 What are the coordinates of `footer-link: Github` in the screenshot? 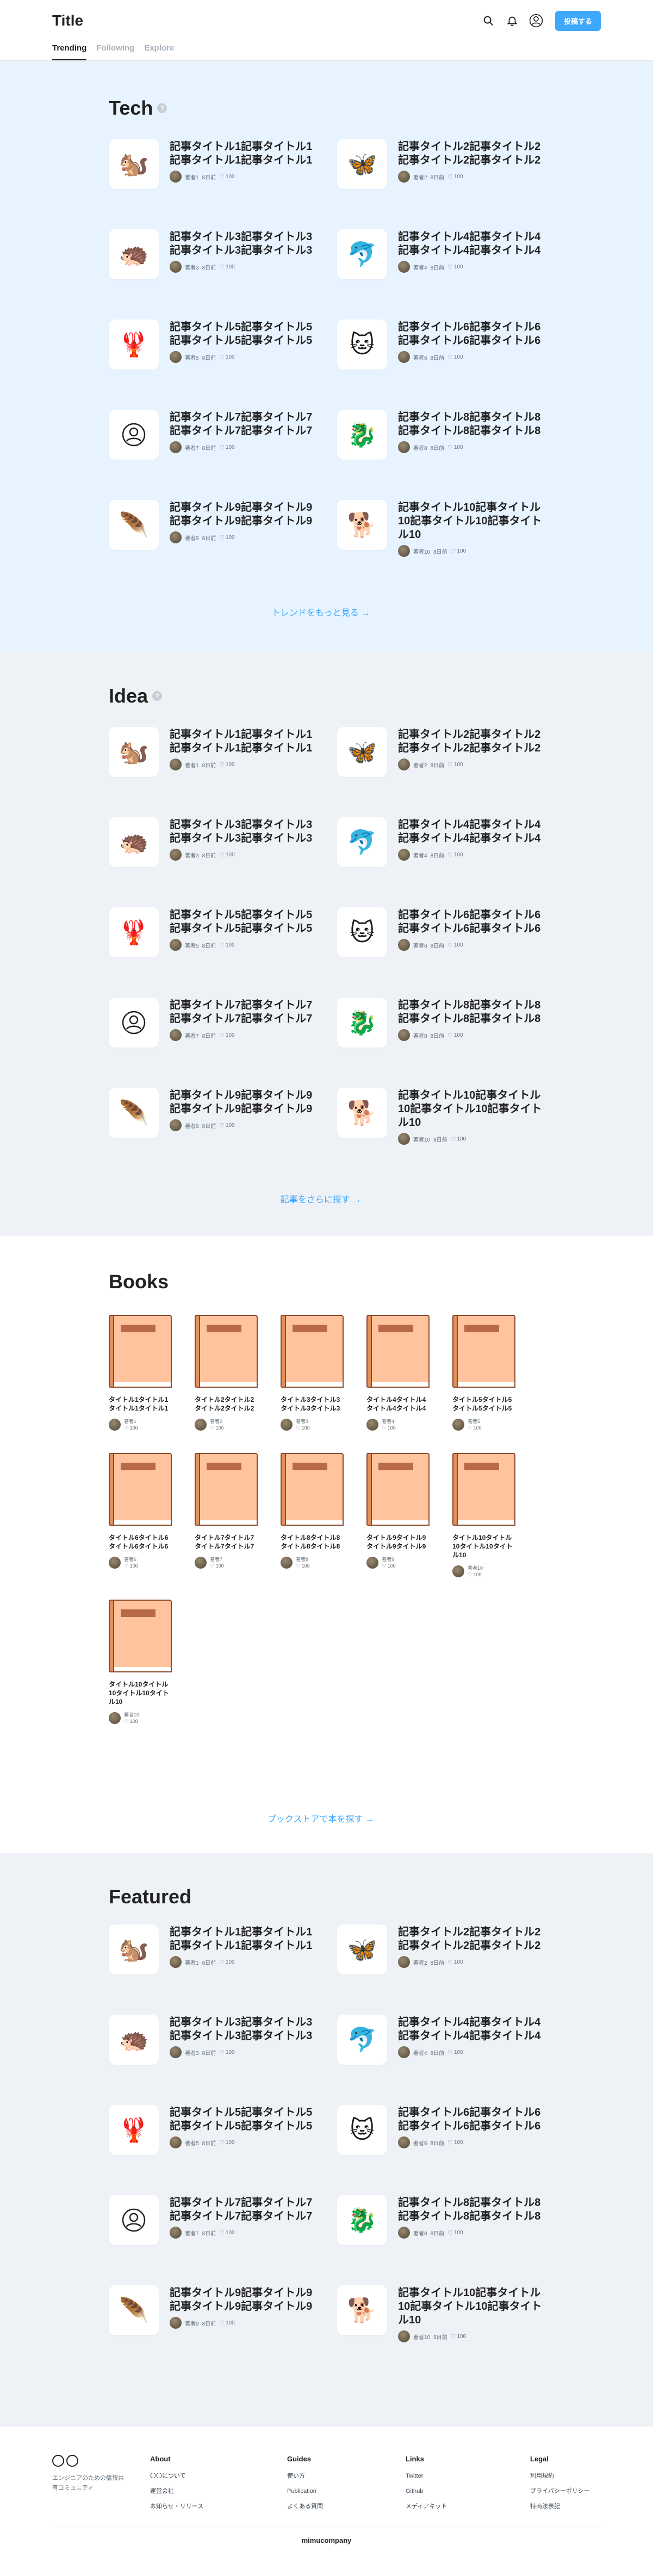 It's located at (426, 2491).